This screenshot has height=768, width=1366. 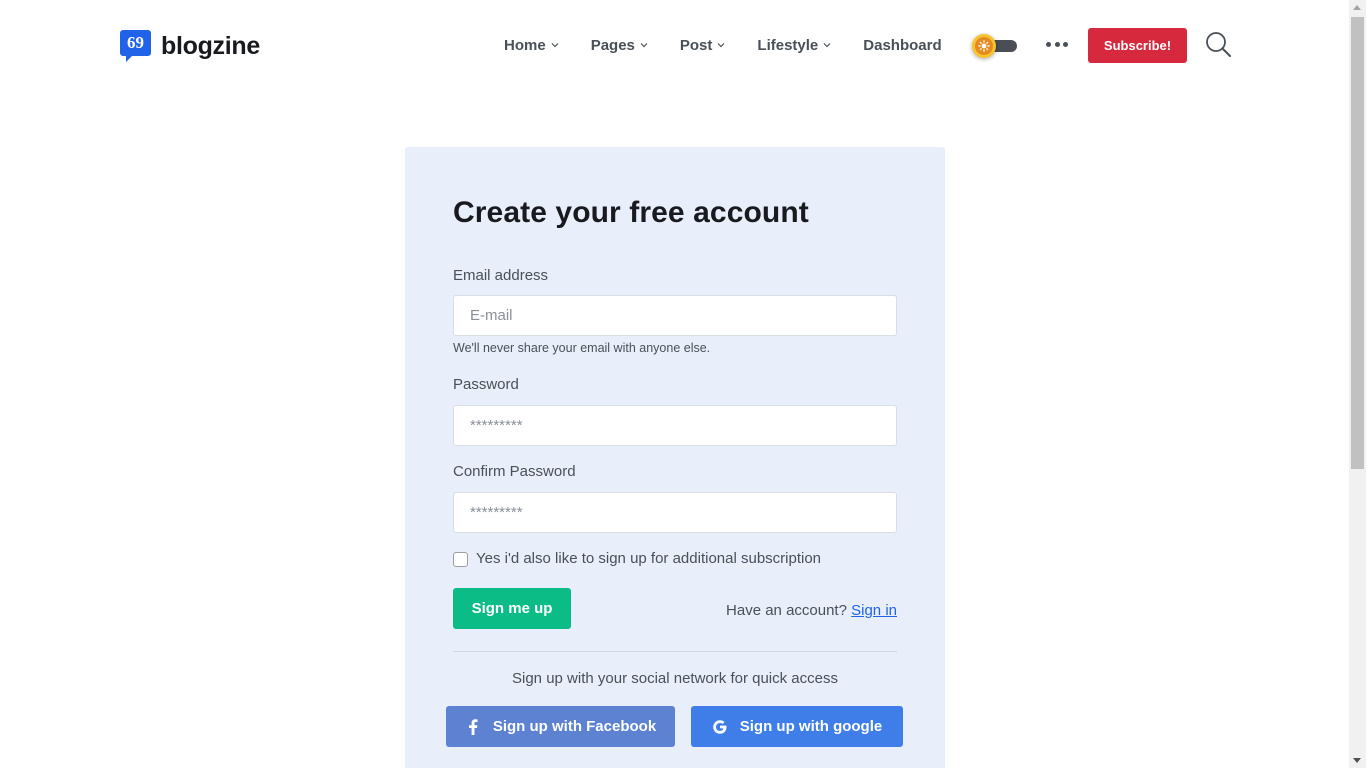 I want to click on page-scrollbar, so click(x=1357, y=384).